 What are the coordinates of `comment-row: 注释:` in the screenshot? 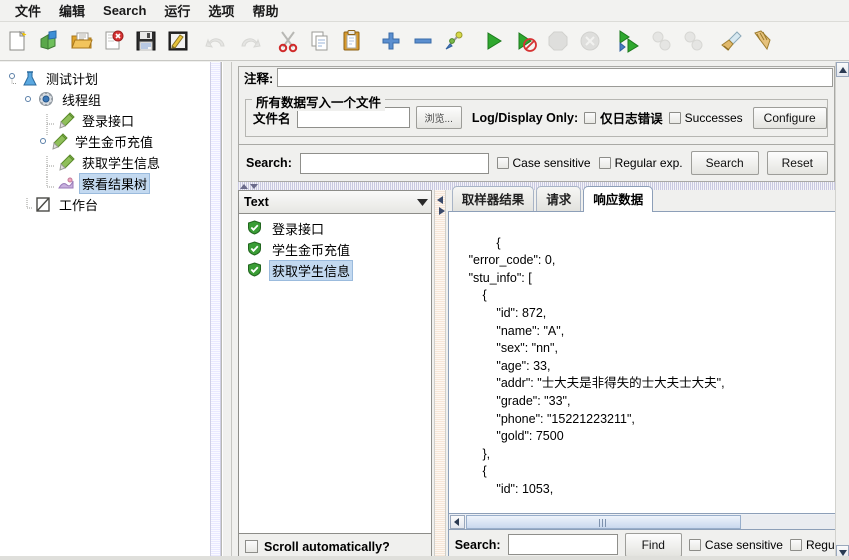 It's located at (536, 77).